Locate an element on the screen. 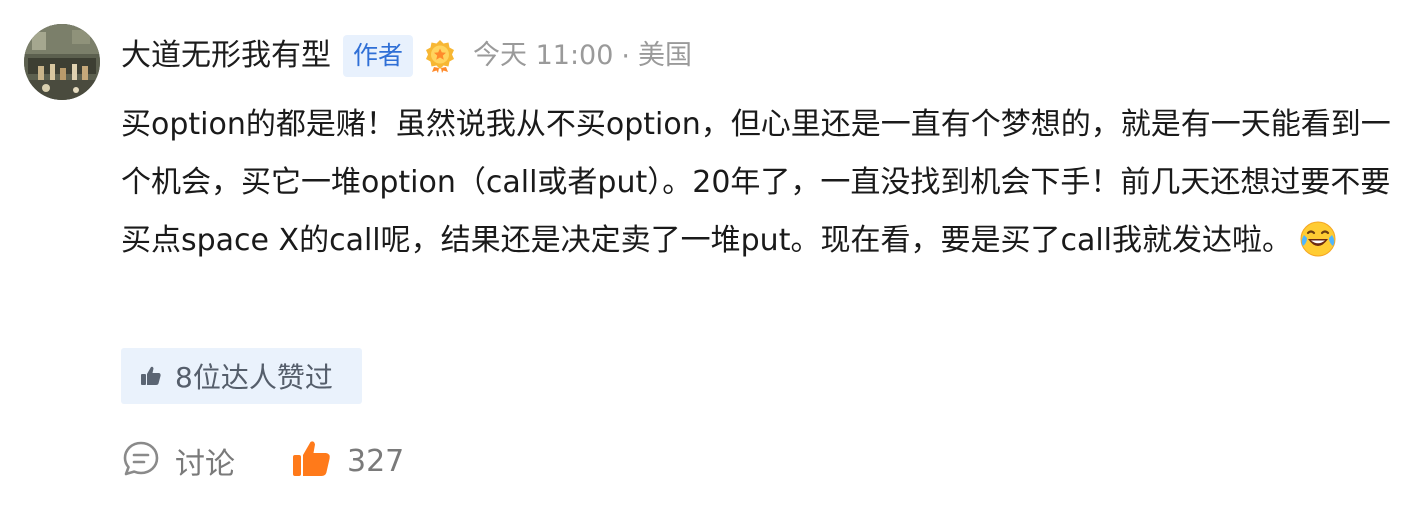 Image resolution: width=1412 pixels, height=506 pixels. author-name: 大道无形我有型 is located at coordinates (226, 56).